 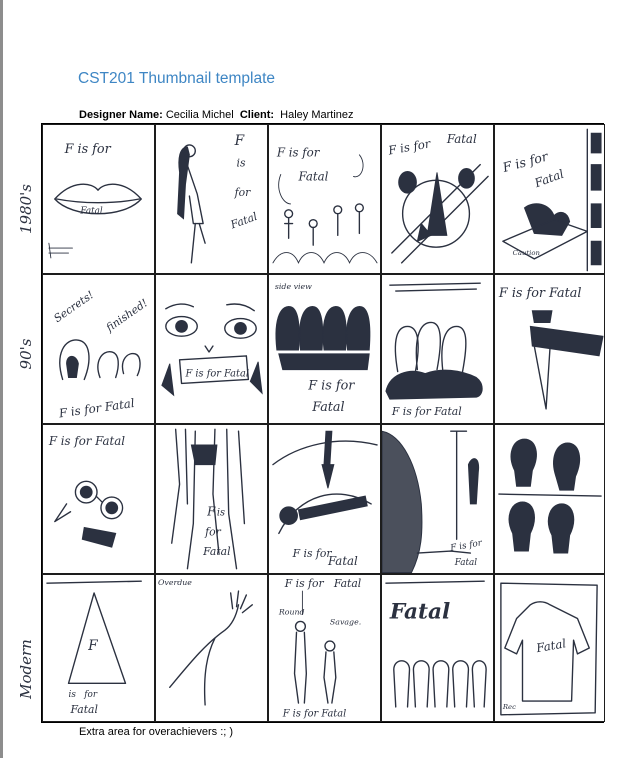 I want to click on thumbnail-r2-c5: F is for Fatal, so click(x=549, y=349).